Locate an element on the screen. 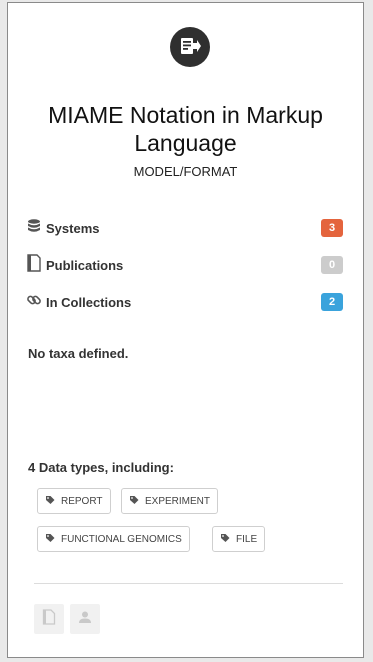 The width and height of the screenshot is (373, 662). record-title: MIAME Notation in Markup Language is located at coordinates (185, 129).